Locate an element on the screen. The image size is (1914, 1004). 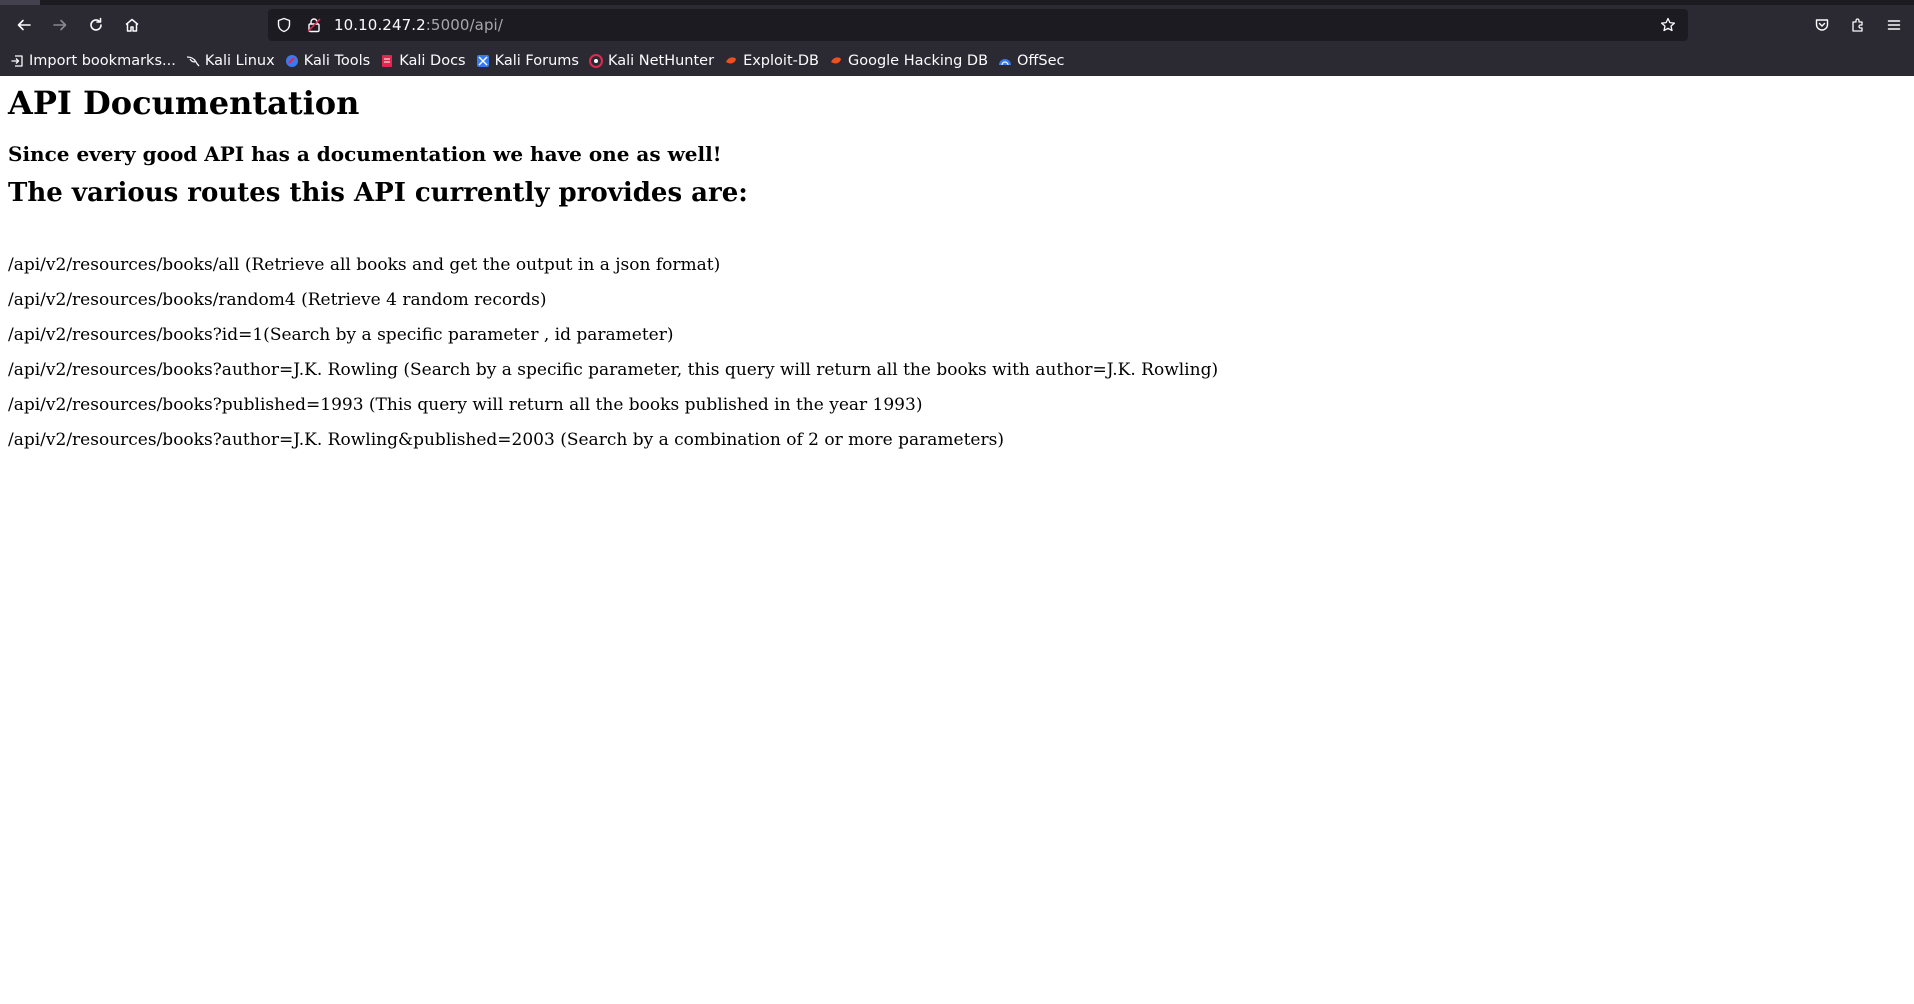
toolbar-right is located at coordinates (1859, 25).